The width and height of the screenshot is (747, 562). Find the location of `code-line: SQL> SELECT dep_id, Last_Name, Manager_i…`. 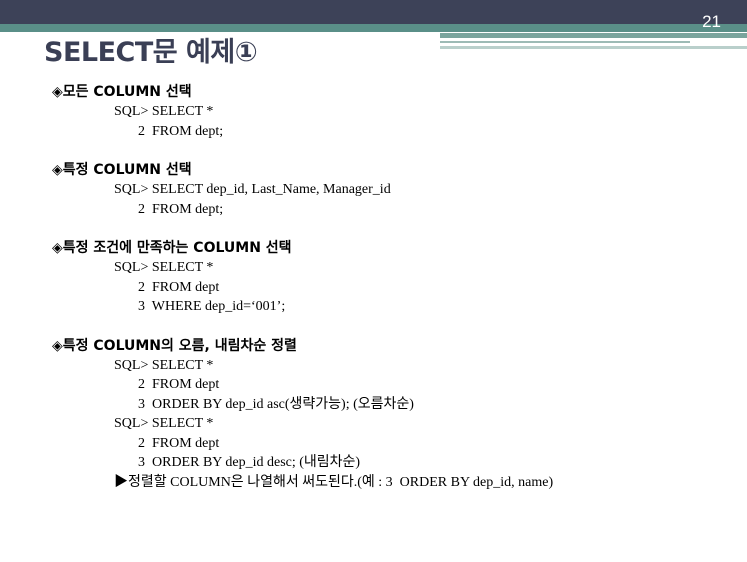

code-line: SQL> SELECT dep_id, Last_Name, Manager_i… is located at coordinates (252, 189).